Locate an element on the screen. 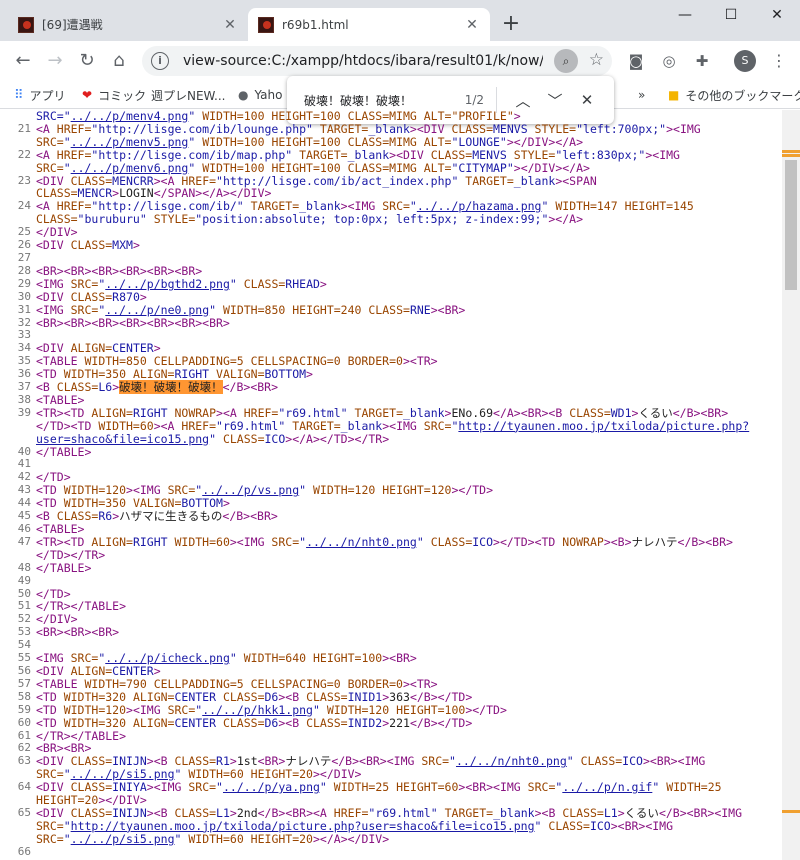 This screenshot has width=800, height=860. code-token: MENCR is located at coordinates (95, 193).